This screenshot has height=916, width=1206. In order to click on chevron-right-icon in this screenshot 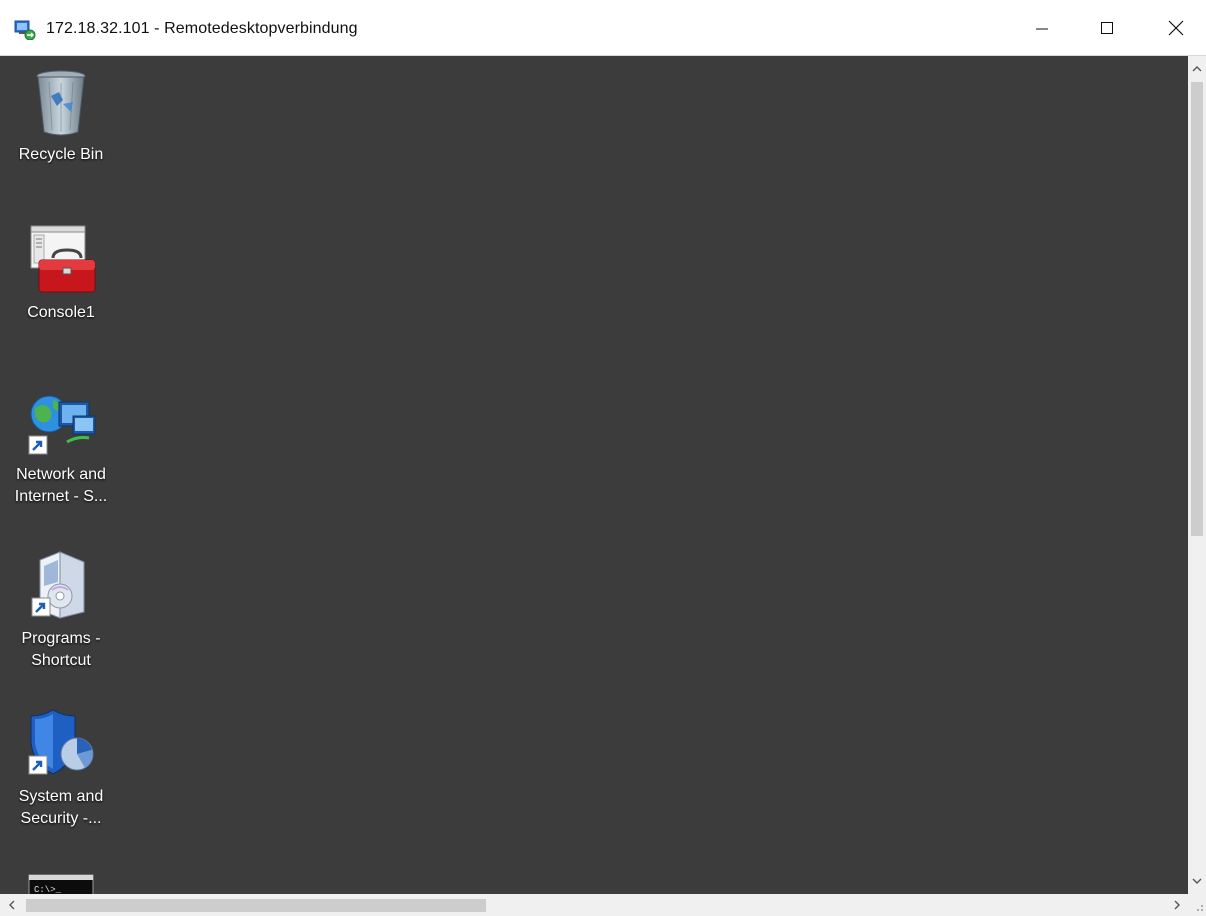, I will do `click(1177, 905)`.